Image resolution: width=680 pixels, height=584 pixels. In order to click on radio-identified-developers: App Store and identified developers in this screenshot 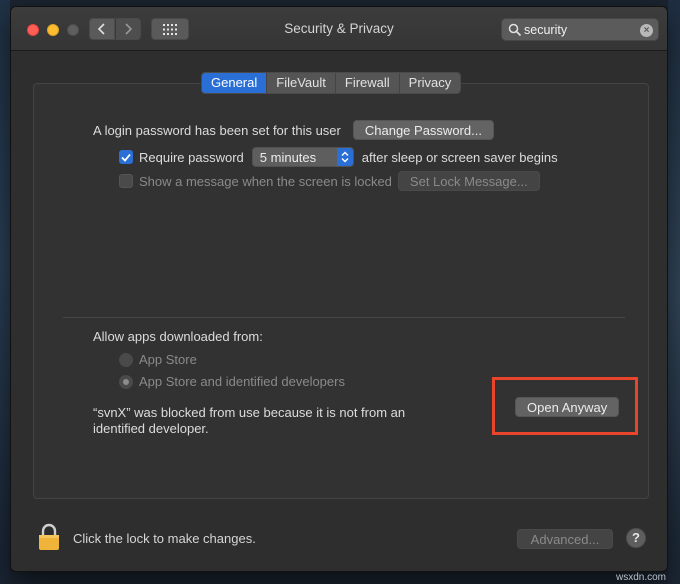, I will do `click(232, 381)`.